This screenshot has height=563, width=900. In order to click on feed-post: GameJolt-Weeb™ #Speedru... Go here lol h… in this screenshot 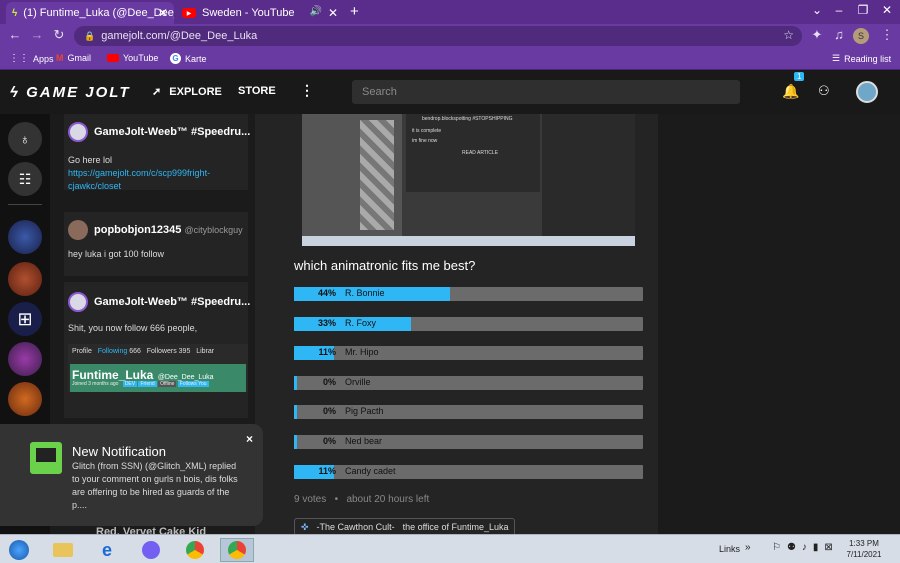, I will do `click(157, 153)`.